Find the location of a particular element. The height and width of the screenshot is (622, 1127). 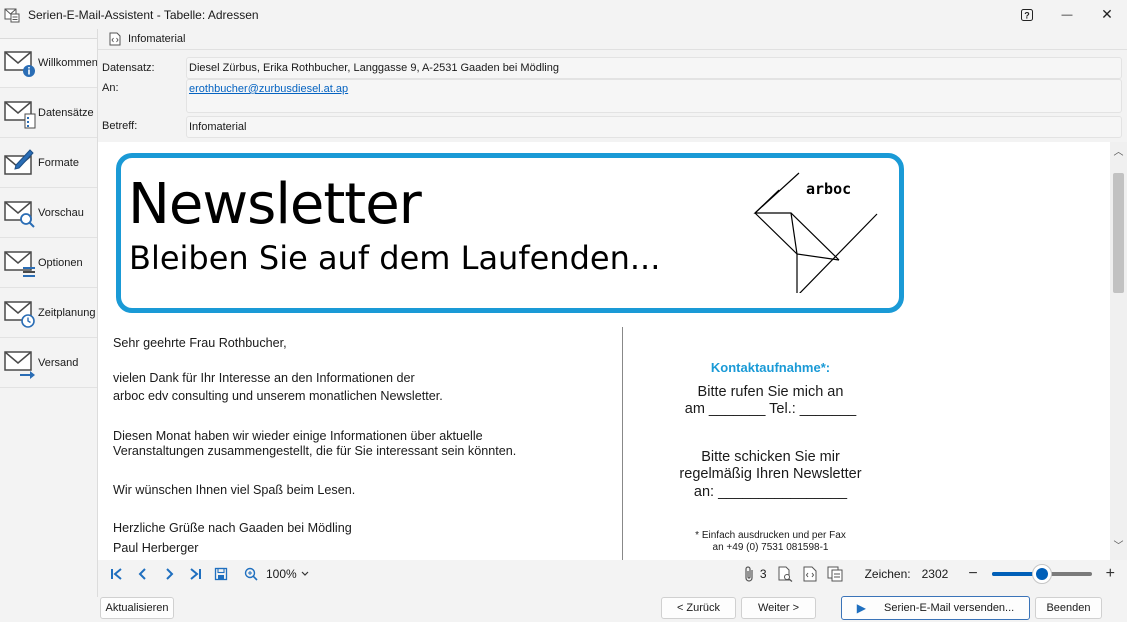

sidebar-item-label: Willkommen is located at coordinates (68, 63).